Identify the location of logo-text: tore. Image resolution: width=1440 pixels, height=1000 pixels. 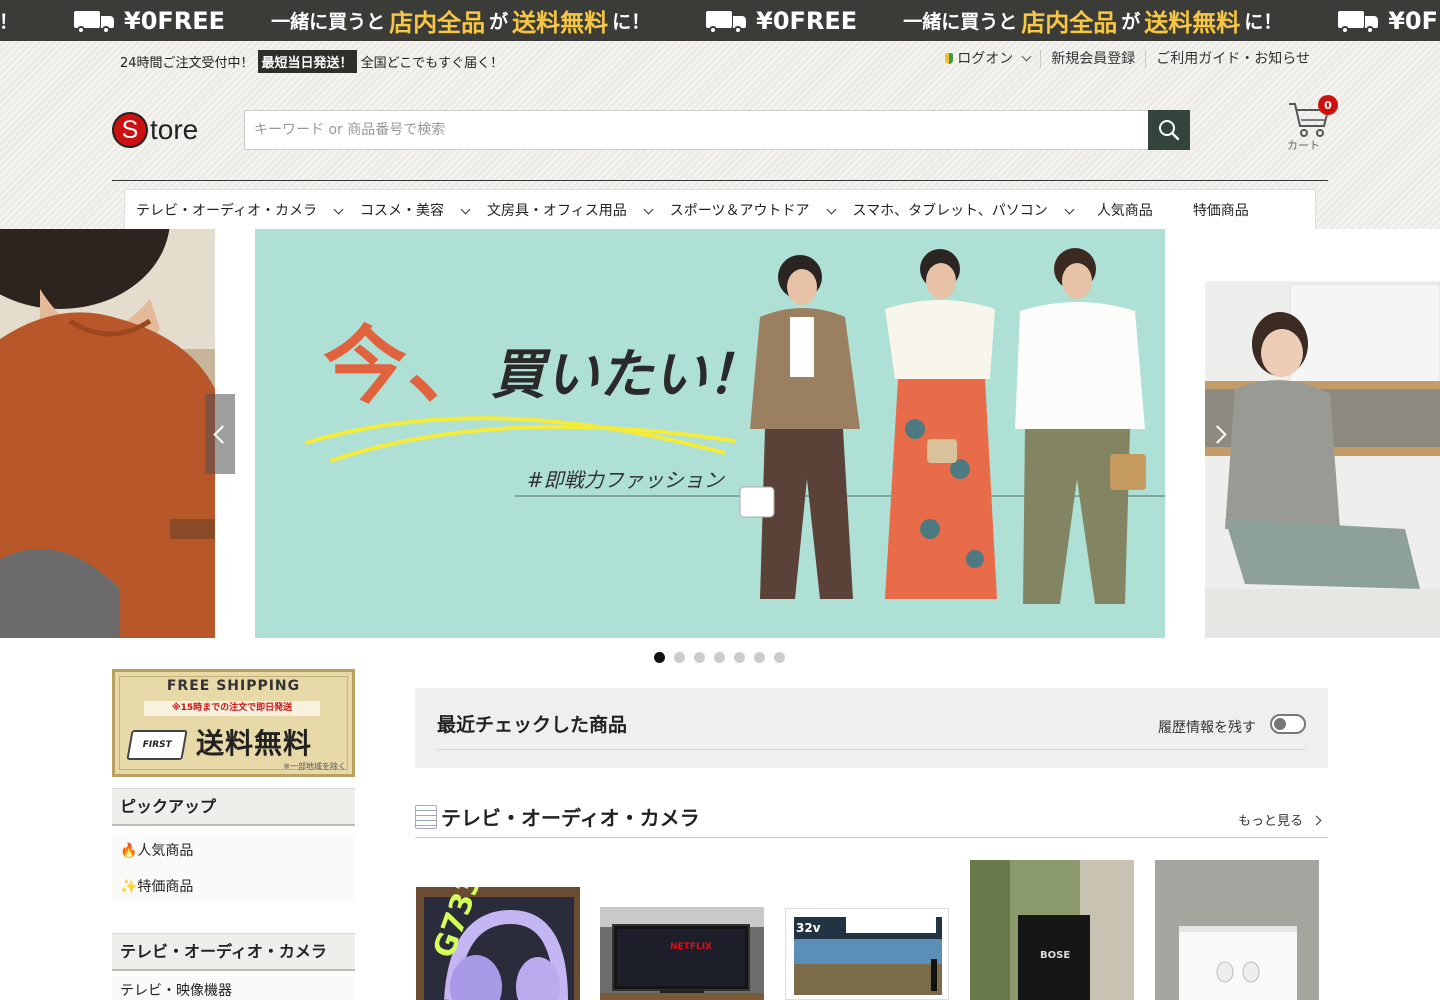
(174, 129).